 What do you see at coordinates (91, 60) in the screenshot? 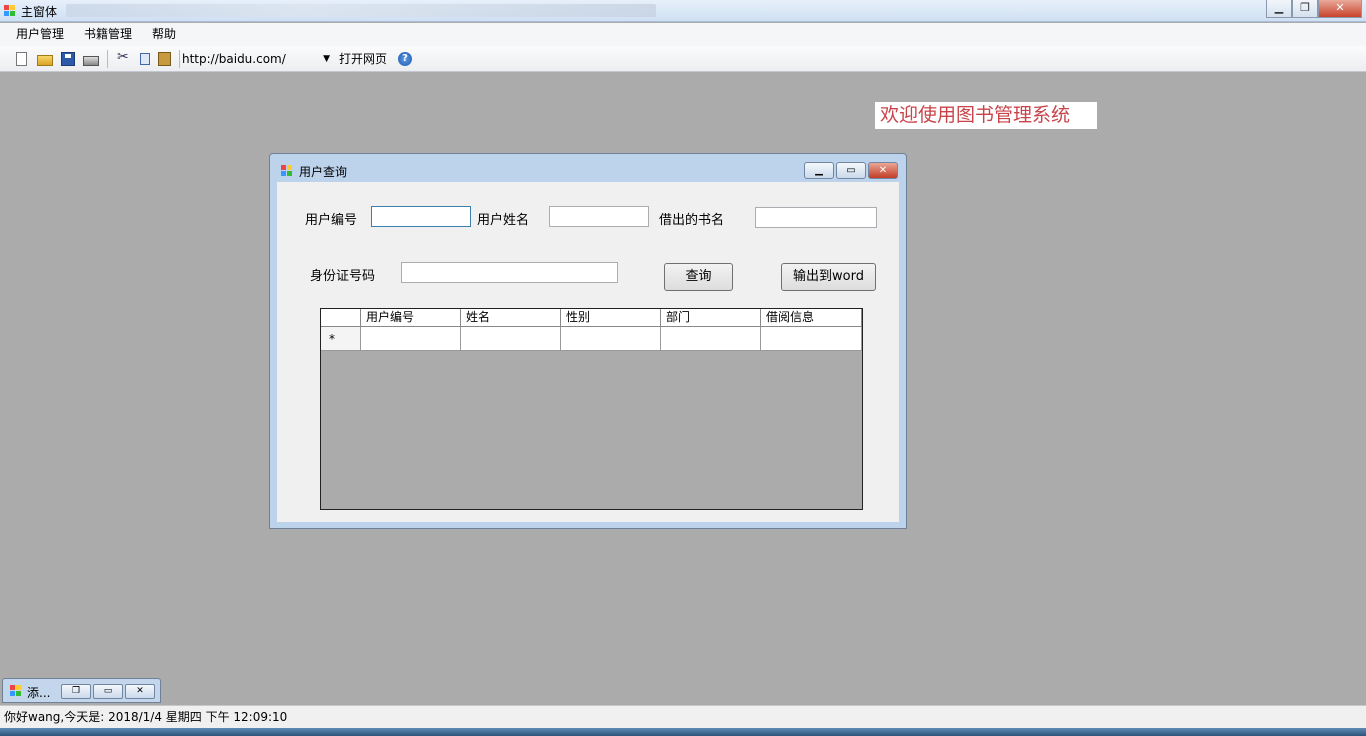
I see `print-icon` at bounding box center [91, 60].